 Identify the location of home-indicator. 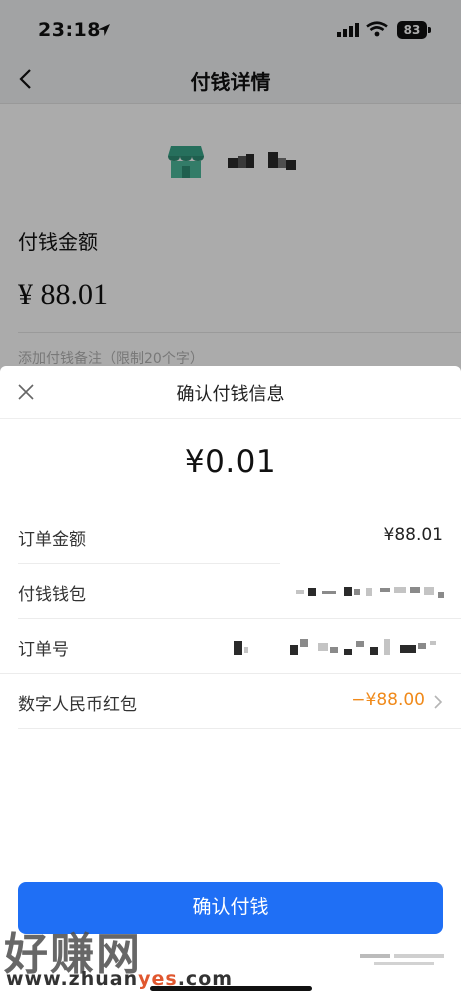
(231, 988).